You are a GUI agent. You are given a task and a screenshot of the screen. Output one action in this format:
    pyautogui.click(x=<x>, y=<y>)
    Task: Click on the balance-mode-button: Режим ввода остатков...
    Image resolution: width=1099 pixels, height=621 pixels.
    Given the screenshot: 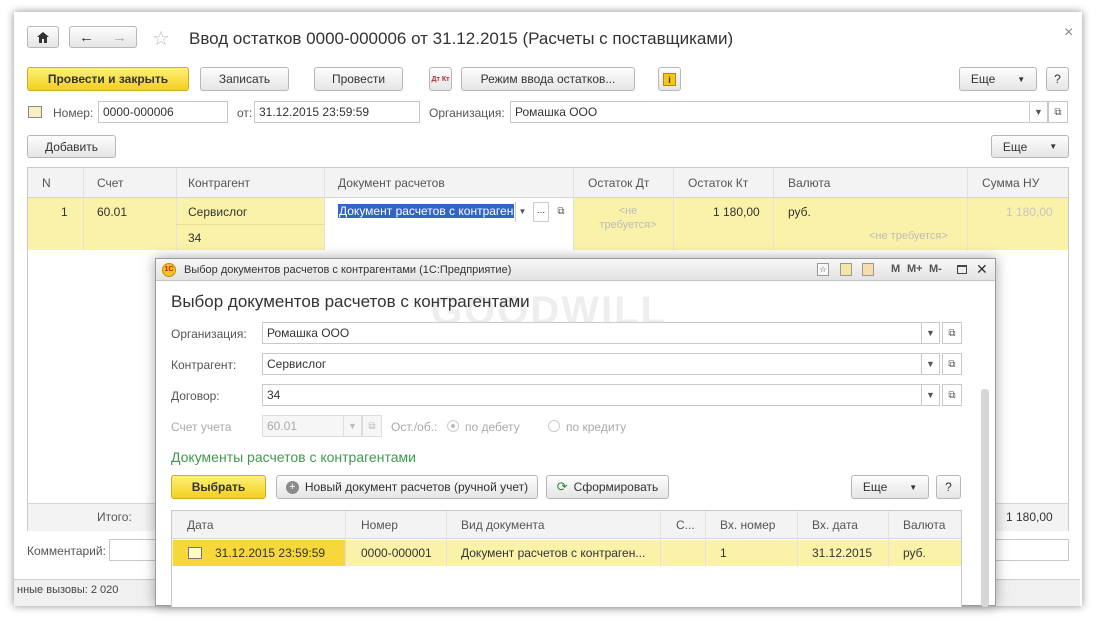 What is the action you would take?
    pyautogui.click(x=548, y=79)
    